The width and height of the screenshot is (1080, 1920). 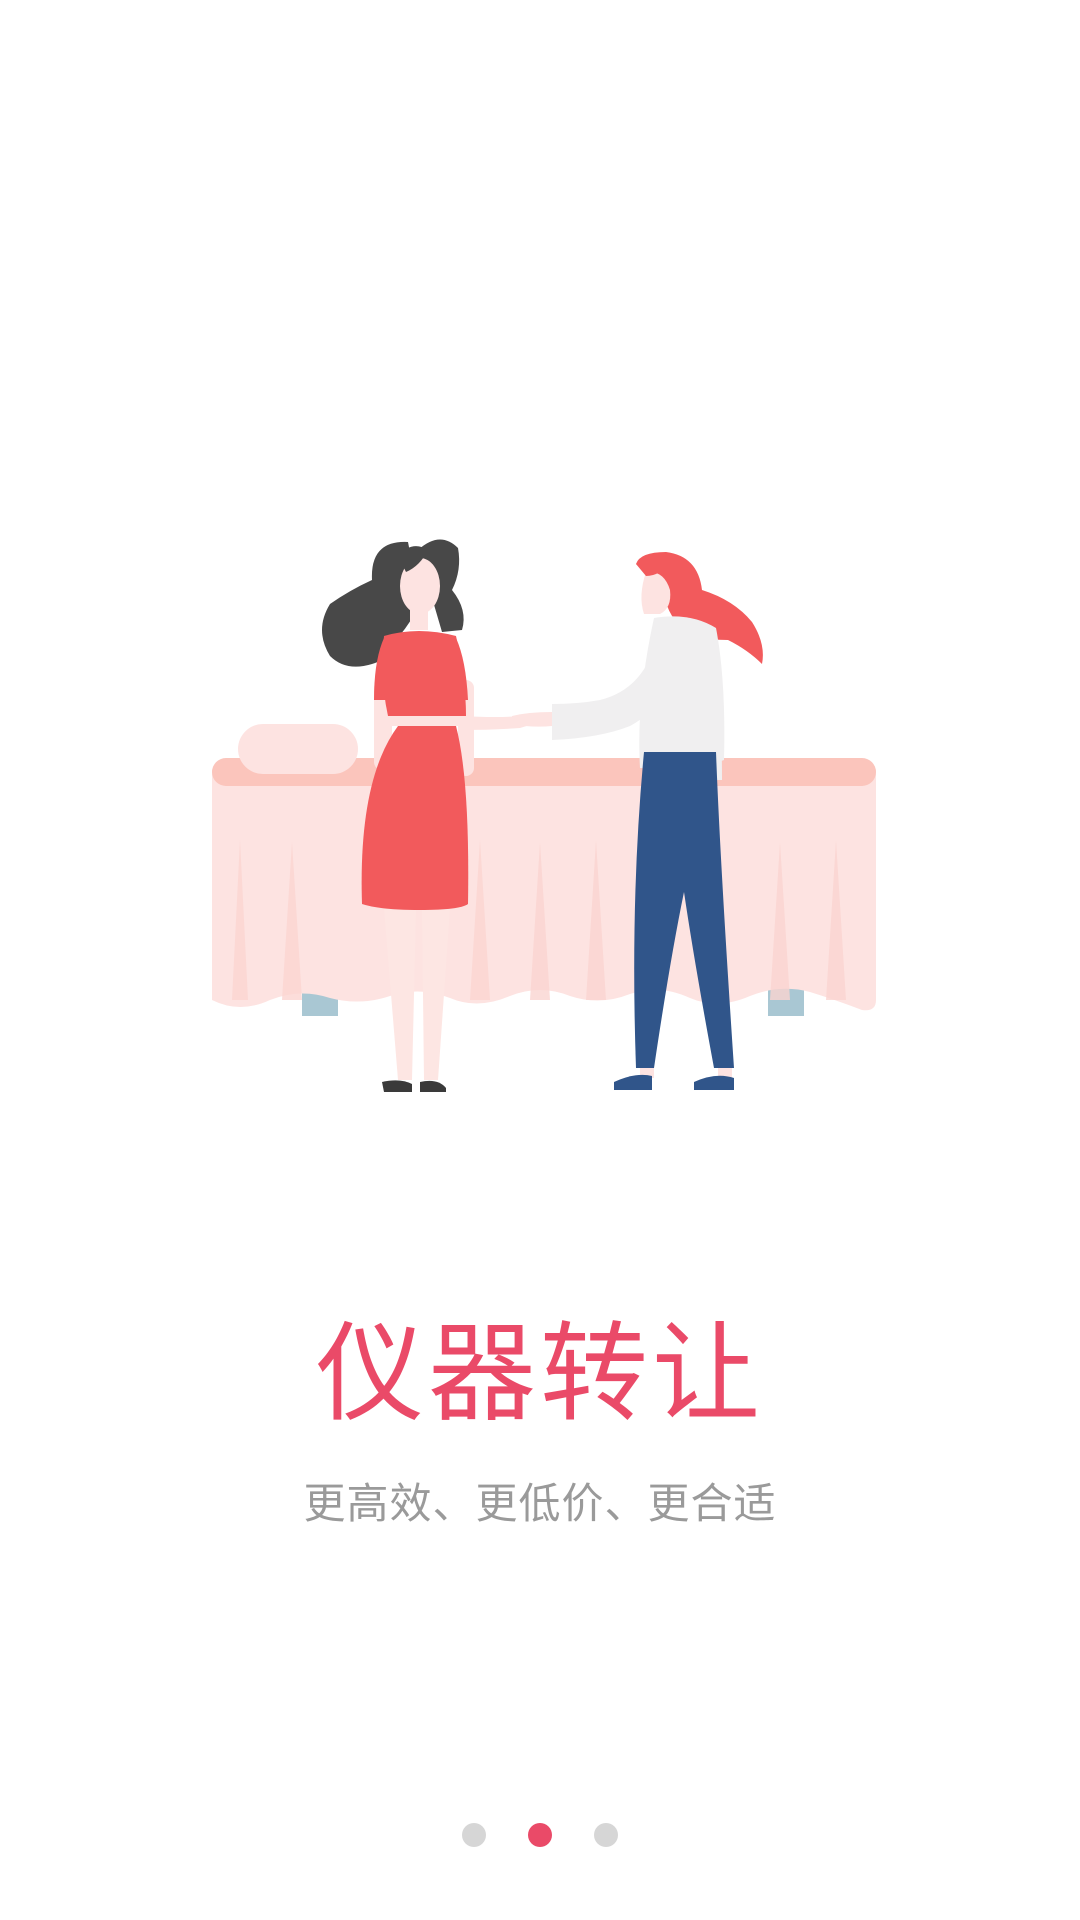 I want to click on massage-bed-icon, so click(x=544, y=870).